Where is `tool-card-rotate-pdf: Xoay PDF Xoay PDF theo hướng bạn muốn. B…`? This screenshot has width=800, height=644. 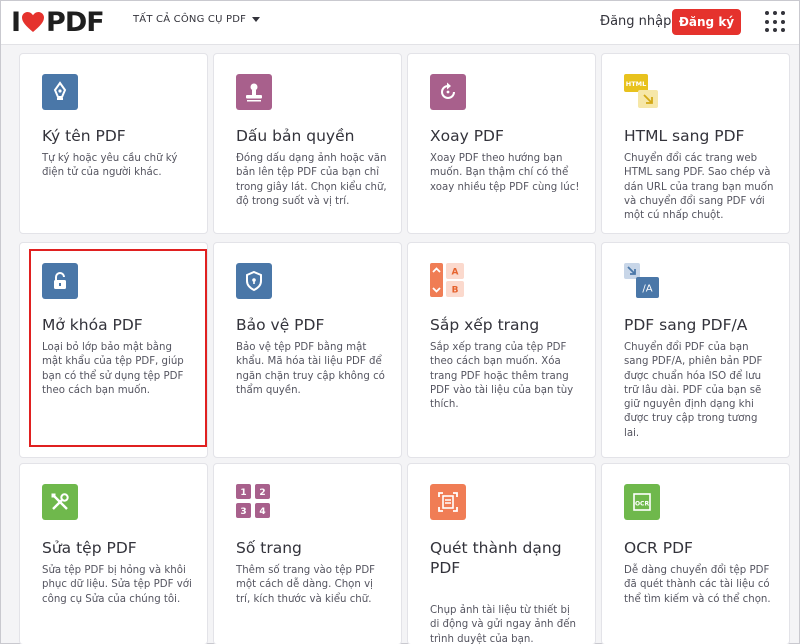 tool-card-rotate-pdf: Xoay PDF Xoay PDF theo hướng bạn muốn. B… is located at coordinates (501, 143).